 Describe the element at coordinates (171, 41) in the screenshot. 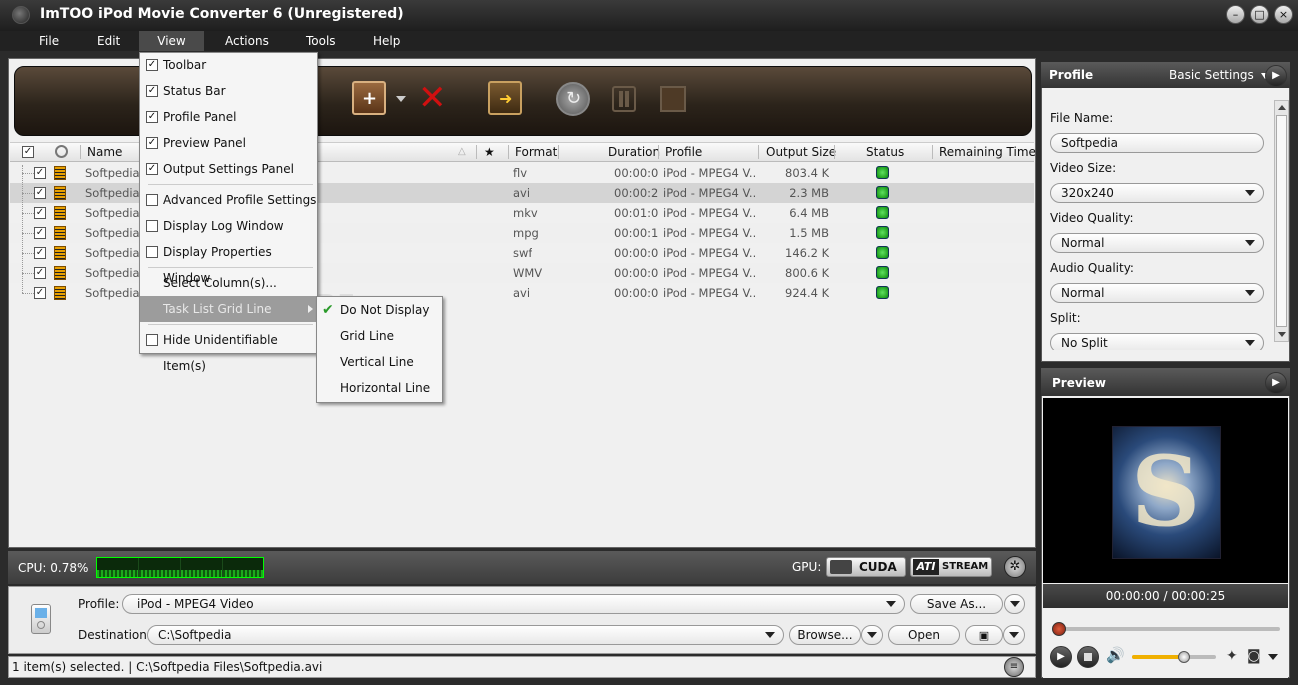

I see `menu-view: View` at that location.